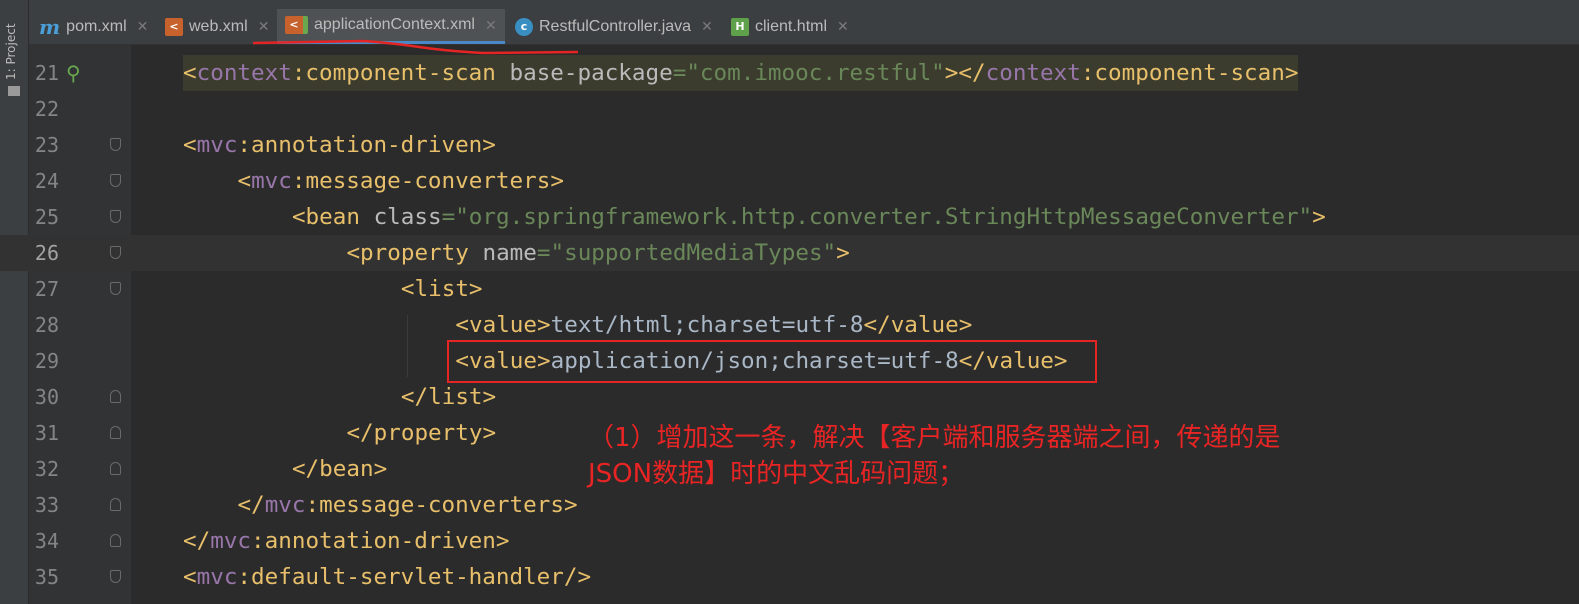 Image resolution: width=1579 pixels, height=604 pixels. I want to click on code-line: 26 <property name="supportedMediaTypes">, so click(789, 253).